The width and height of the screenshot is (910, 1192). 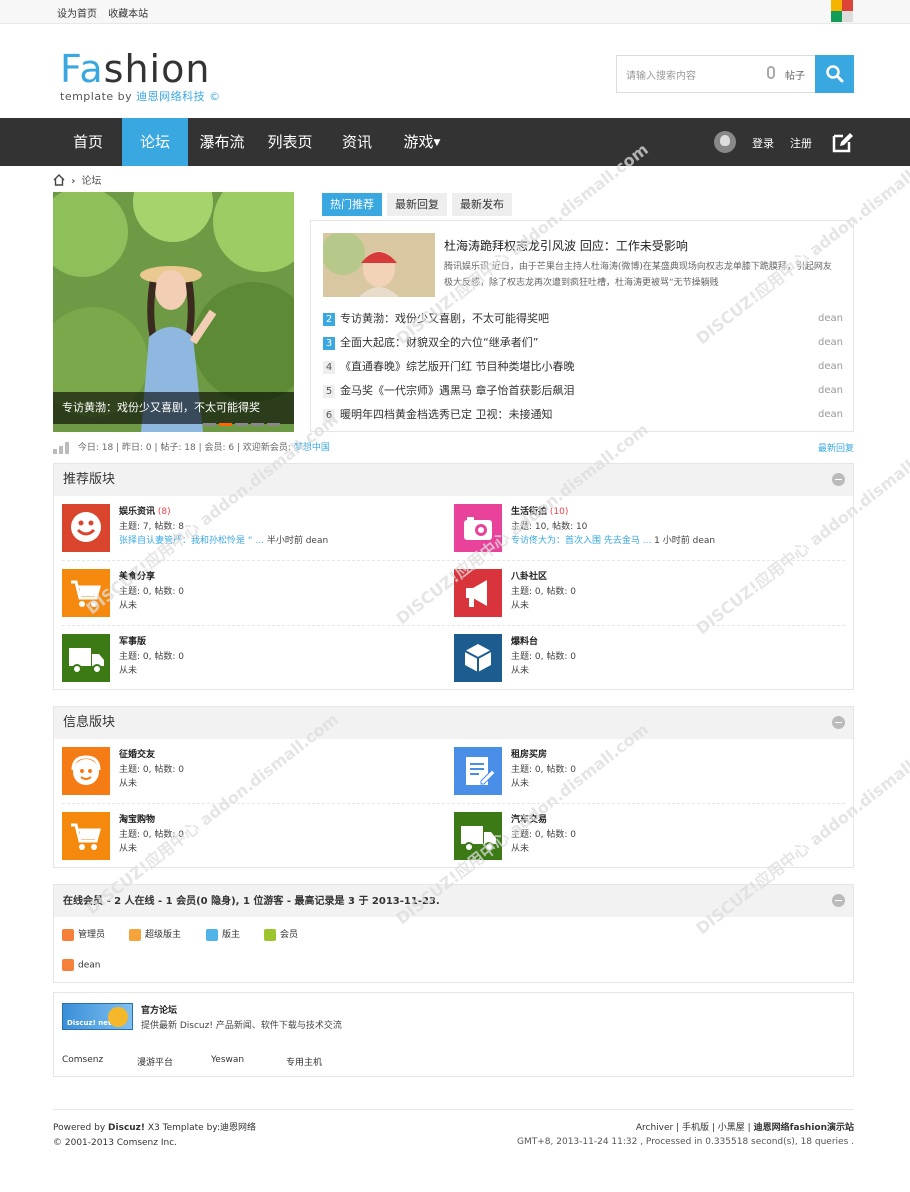 What do you see at coordinates (636, 589) in the screenshot?
I see `forum-item: 八卦社区 主题: 0, 帖数: 0 从未` at bounding box center [636, 589].